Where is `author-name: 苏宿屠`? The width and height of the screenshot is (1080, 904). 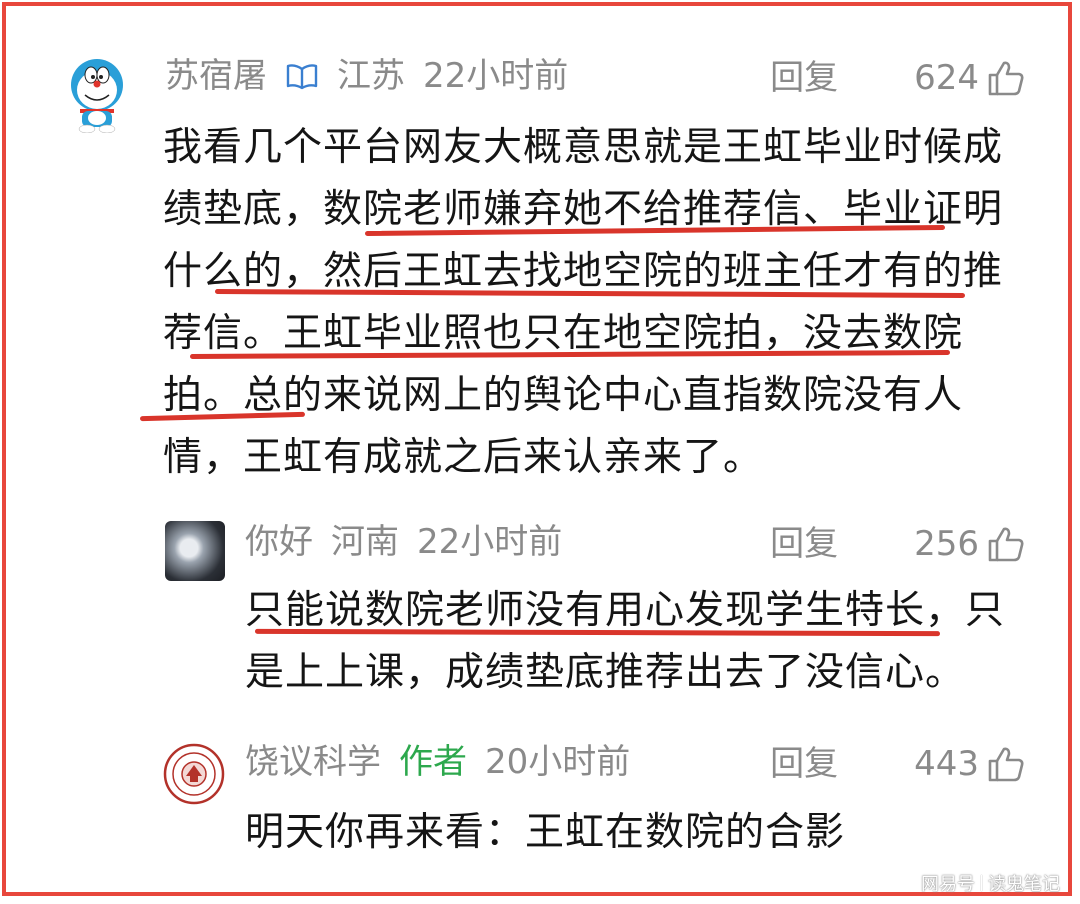
author-name: 苏宿屠 is located at coordinates (216, 76).